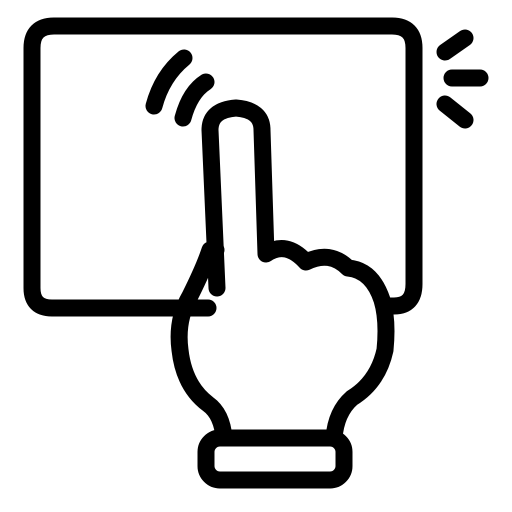 The image size is (512, 512). Describe the element at coordinates (275, 459) in the screenshot. I see `hand-cuff` at that location.